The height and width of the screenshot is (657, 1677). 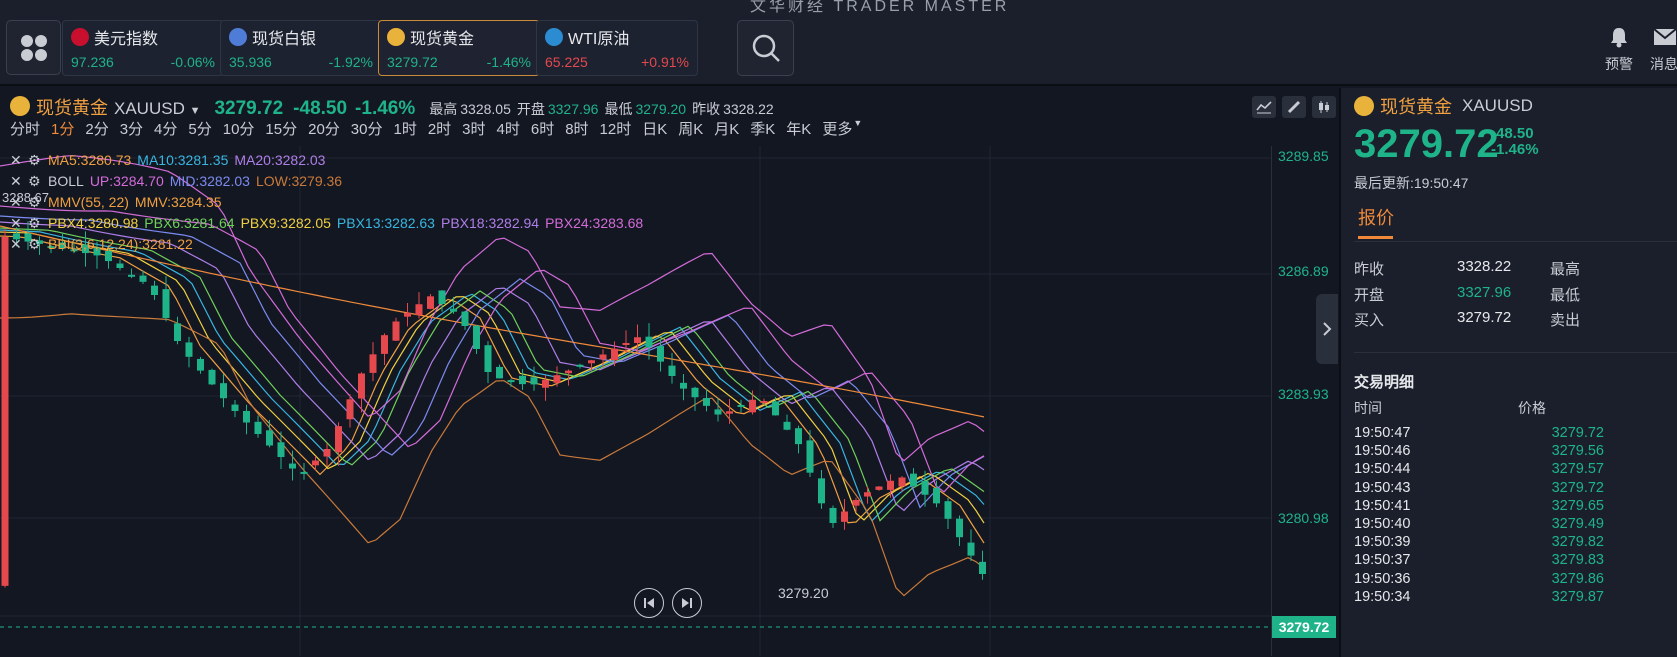 I want to click on trade-price: 3279.83, so click(x=1577, y=560).